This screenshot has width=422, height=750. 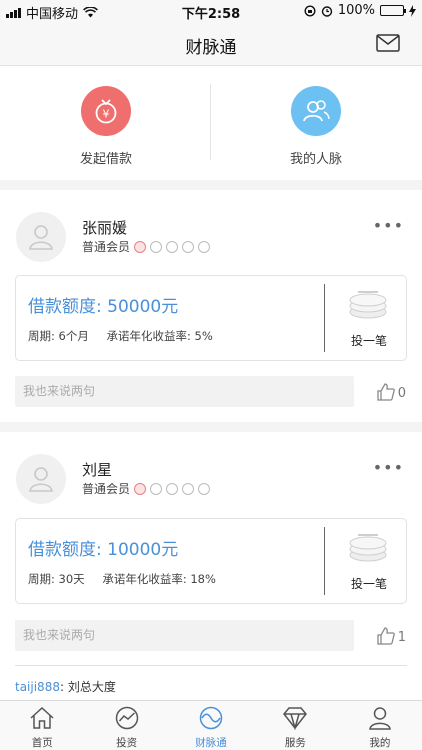 I want to click on loan-period: 周期: 6个月, so click(x=58, y=336).